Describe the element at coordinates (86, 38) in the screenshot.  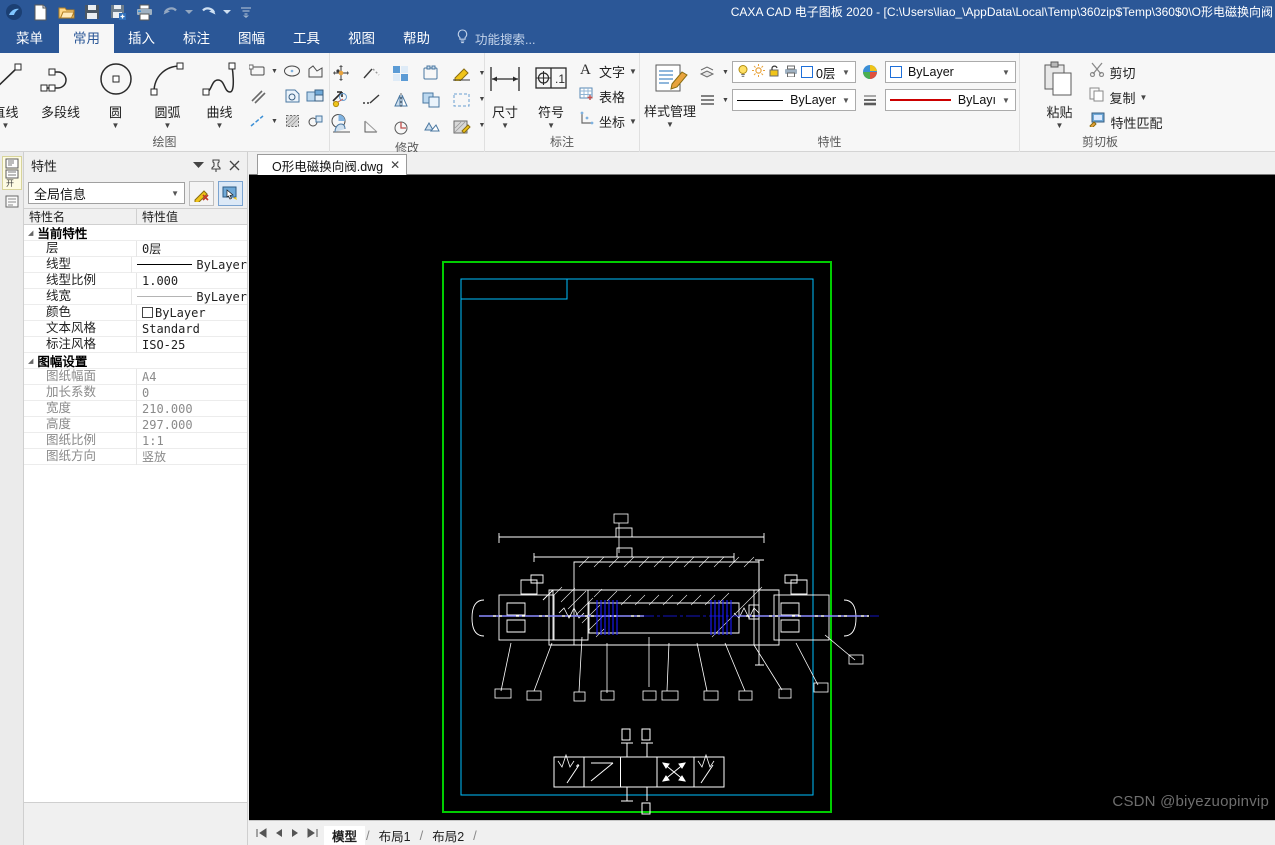
I see `tab-common: 常用` at that location.